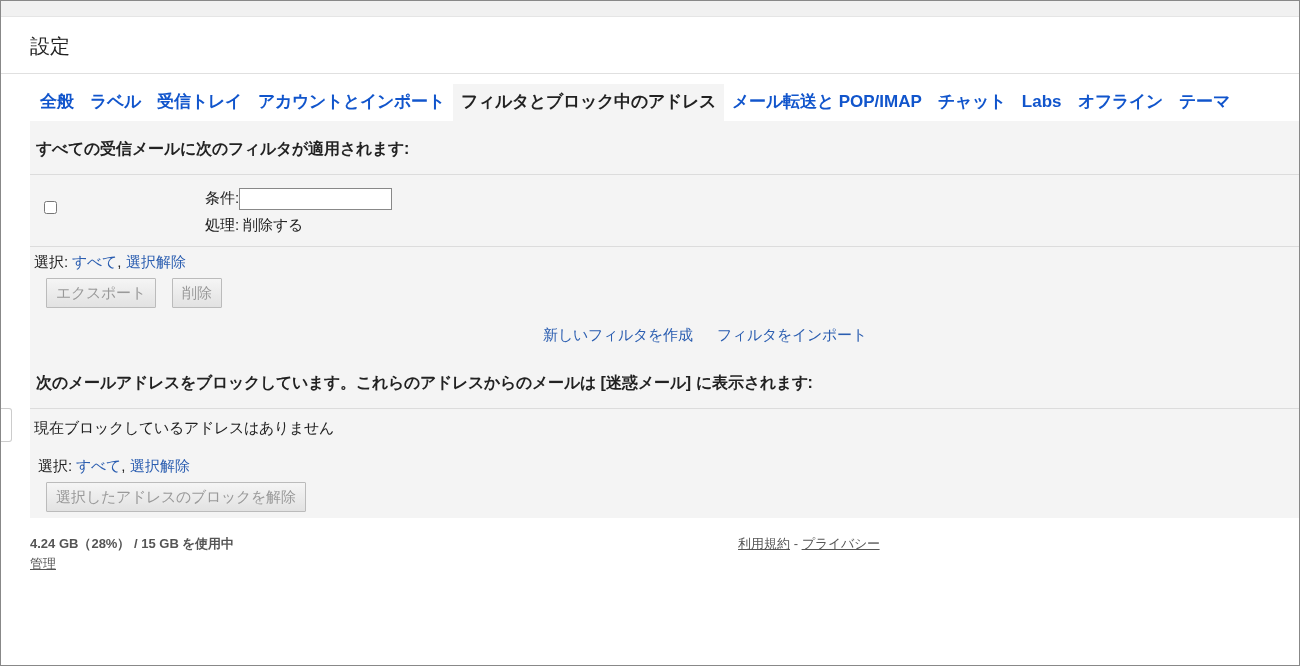  I want to click on filter-link: 新しいフィルタを作成, so click(617, 335).